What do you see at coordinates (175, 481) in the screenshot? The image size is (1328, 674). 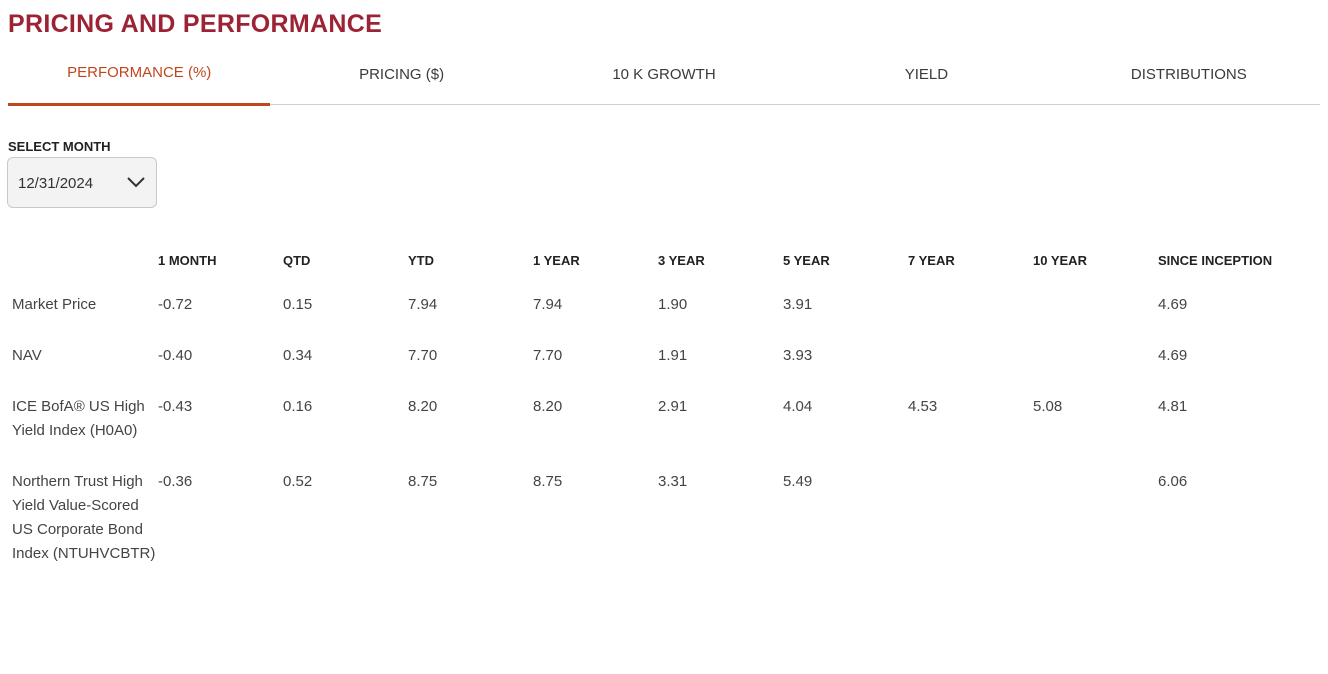 I see `table-cell: -0.36` at bounding box center [175, 481].